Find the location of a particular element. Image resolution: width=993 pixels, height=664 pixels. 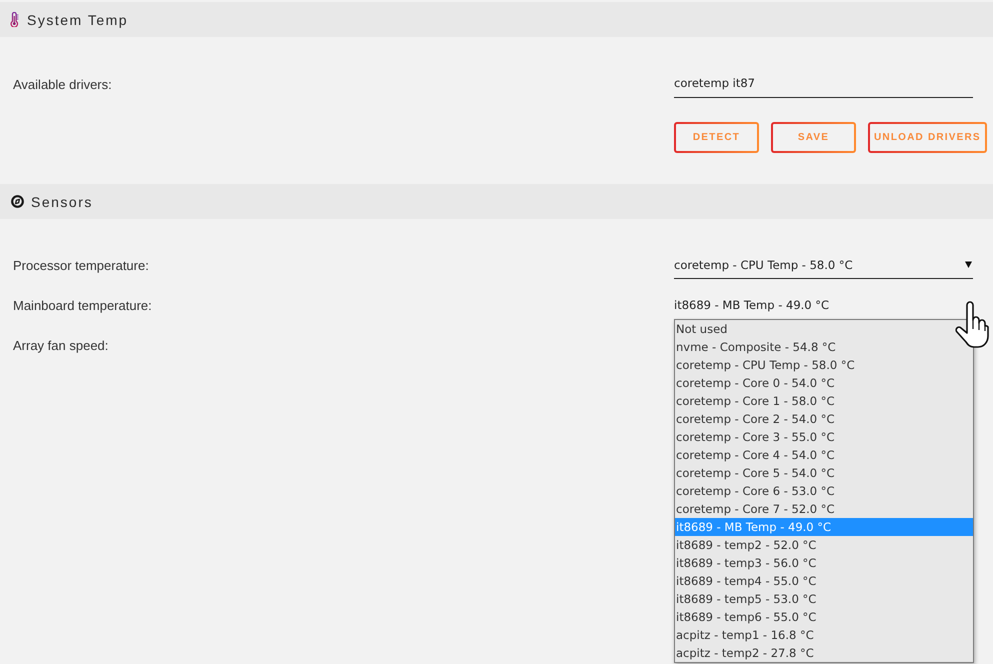

dropdown-option: coretemp - Core 7 - 52.0 °C is located at coordinates (824, 509).